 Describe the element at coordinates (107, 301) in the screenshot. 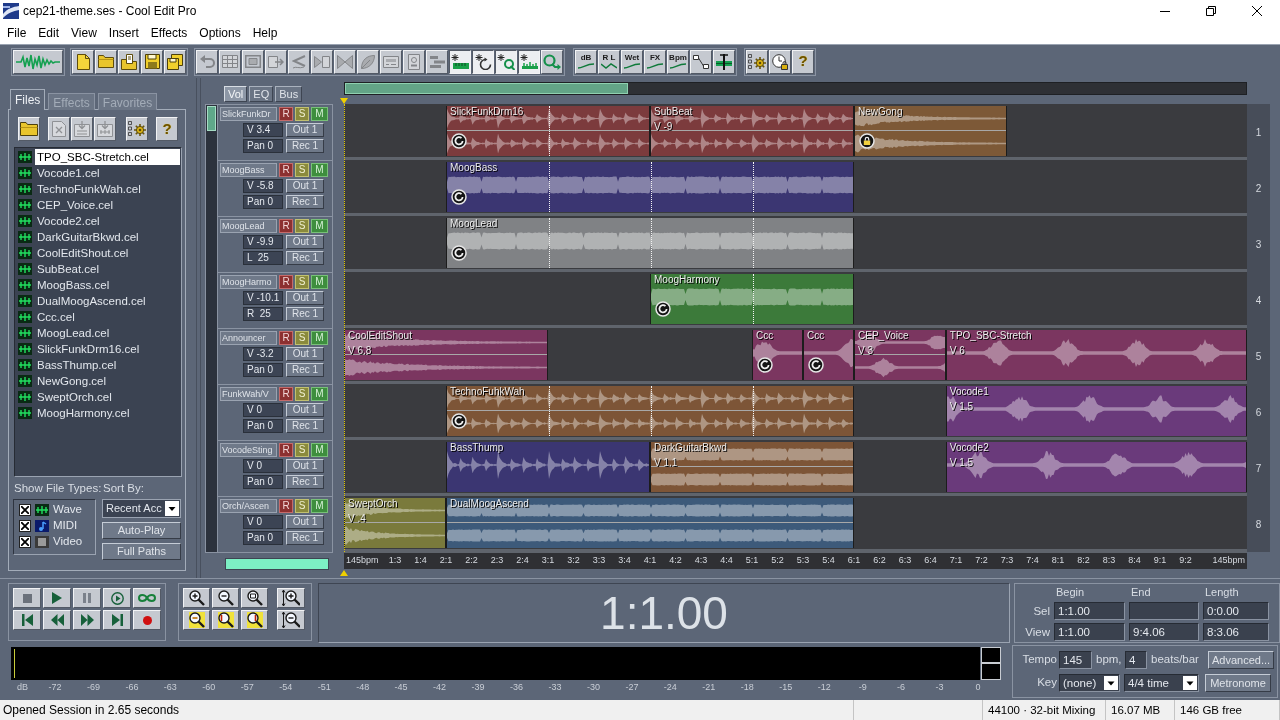

I see `file-list-item: DualMoogAscend.cel` at that location.